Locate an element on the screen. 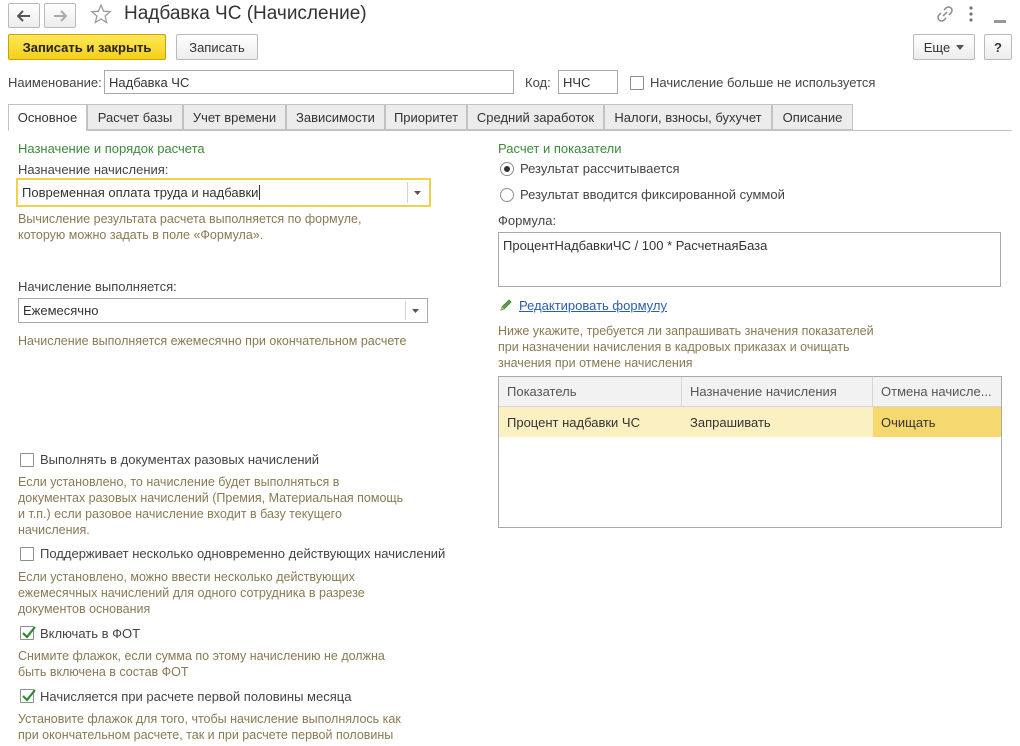 The height and width of the screenshot is (746, 1020). name-label: Наименование: is located at coordinates (55, 82).